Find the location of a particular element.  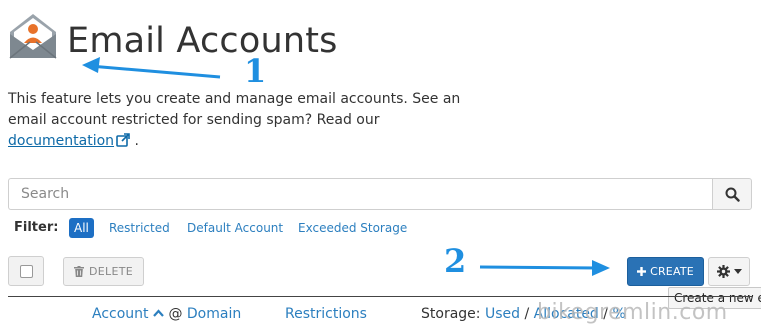

settings-dropdown-button is located at coordinates (729, 271).